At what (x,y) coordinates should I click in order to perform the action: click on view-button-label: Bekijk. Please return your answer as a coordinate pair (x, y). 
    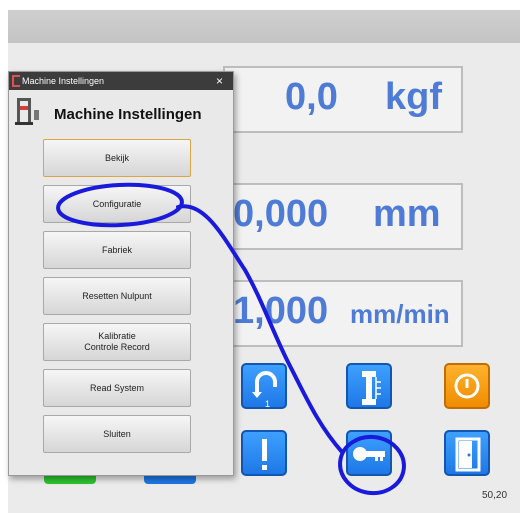
    Looking at the image, I should click on (116, 157).